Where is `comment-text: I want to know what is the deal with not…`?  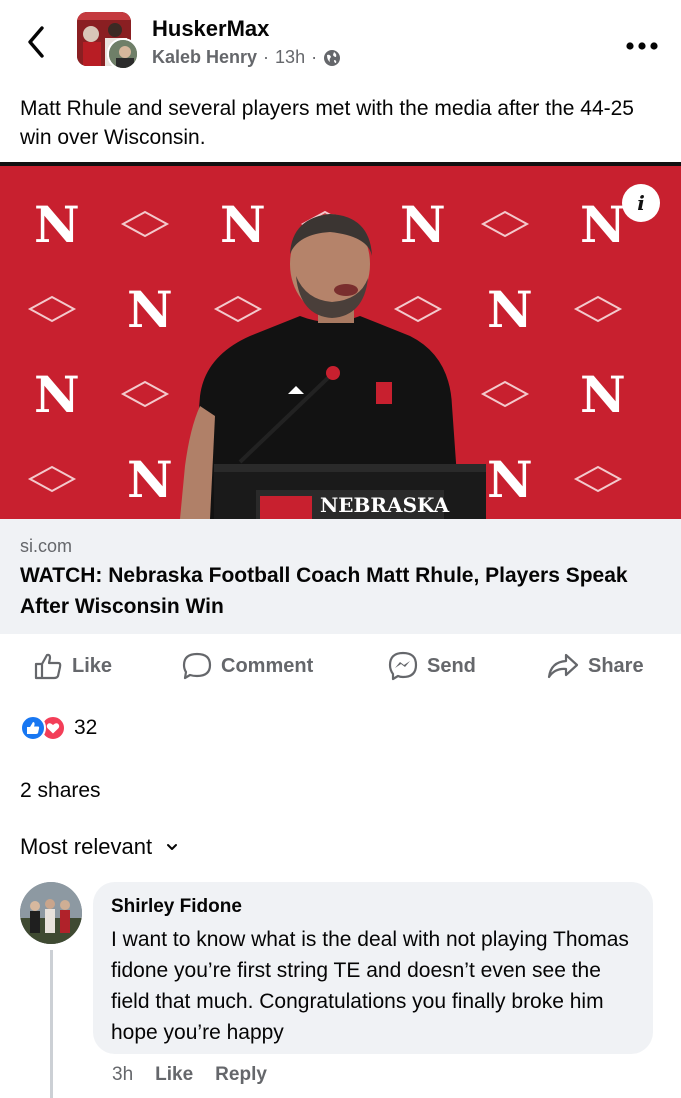 comment-text: I want to know what is the deal with not… is located at coordinates (370, 986).